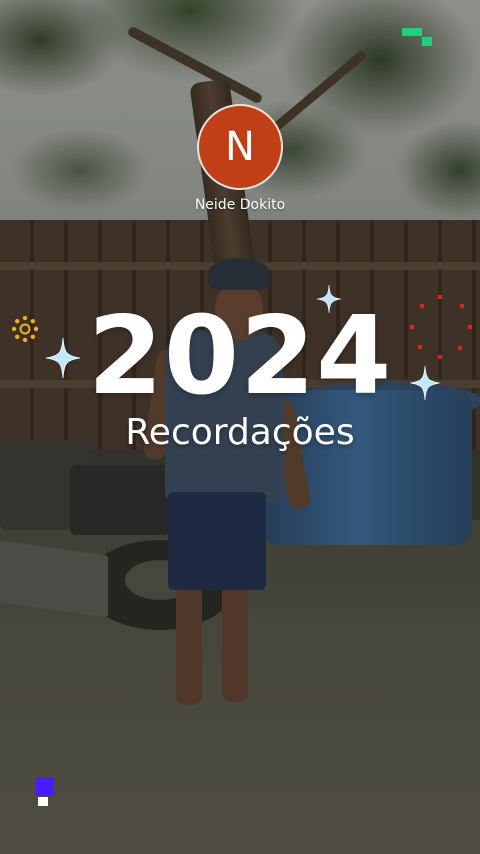 The image size is (480, 854). What do you see at coordinates (240, 205) in the screenshot?
I see `username: Neide Dokito` at bounding box center [240, 205].